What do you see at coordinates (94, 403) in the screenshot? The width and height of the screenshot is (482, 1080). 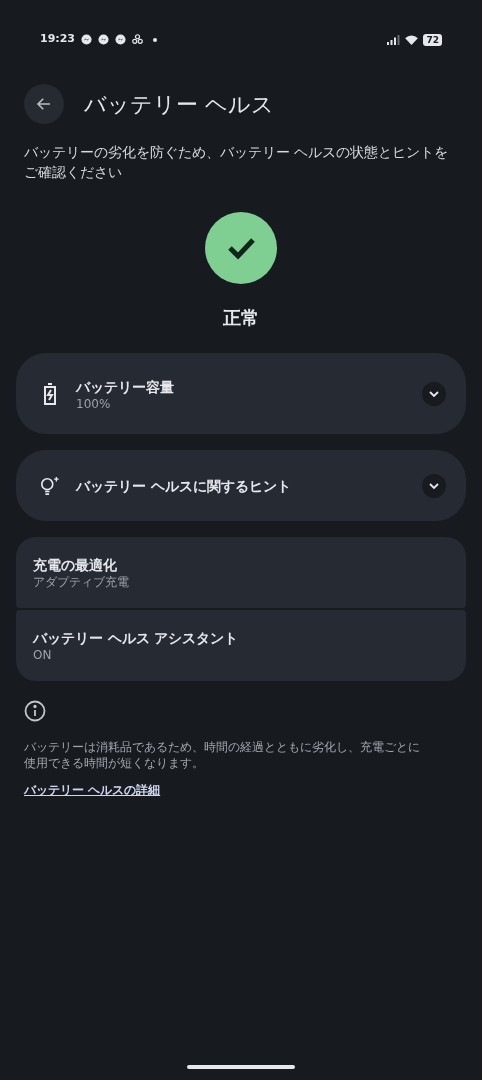 I see `card-subtitle: 100%` at bounding box center [94, 403].